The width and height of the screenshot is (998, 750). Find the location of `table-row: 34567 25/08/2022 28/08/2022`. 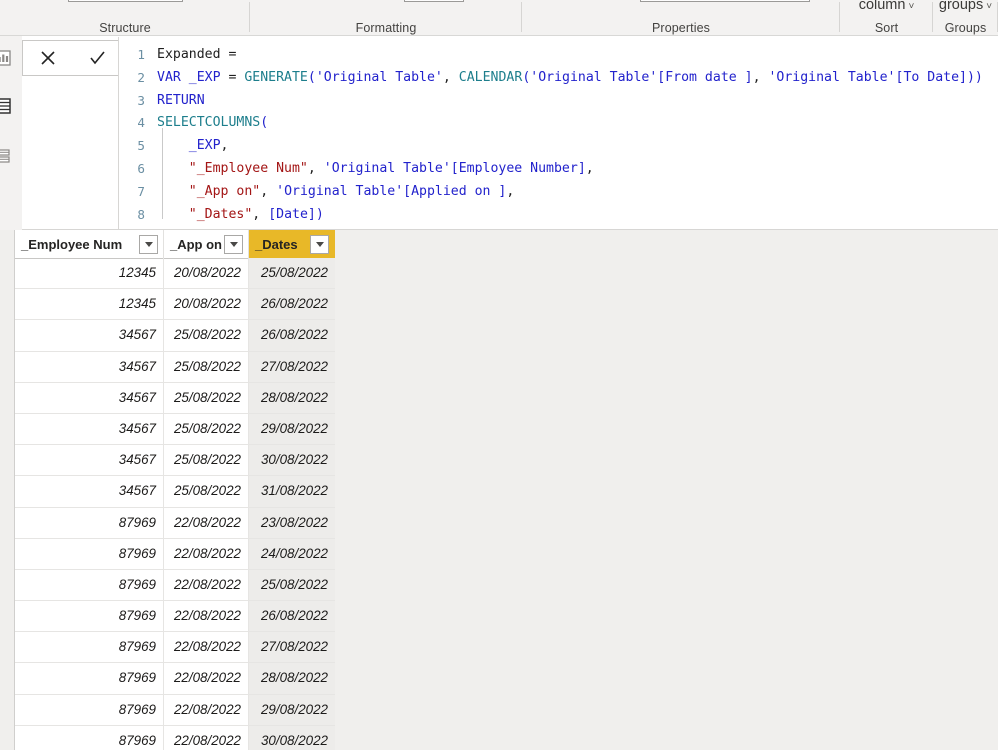

table-row: 34567 25/08/2022 28/08/2022 is located at coordinates (175, 398).